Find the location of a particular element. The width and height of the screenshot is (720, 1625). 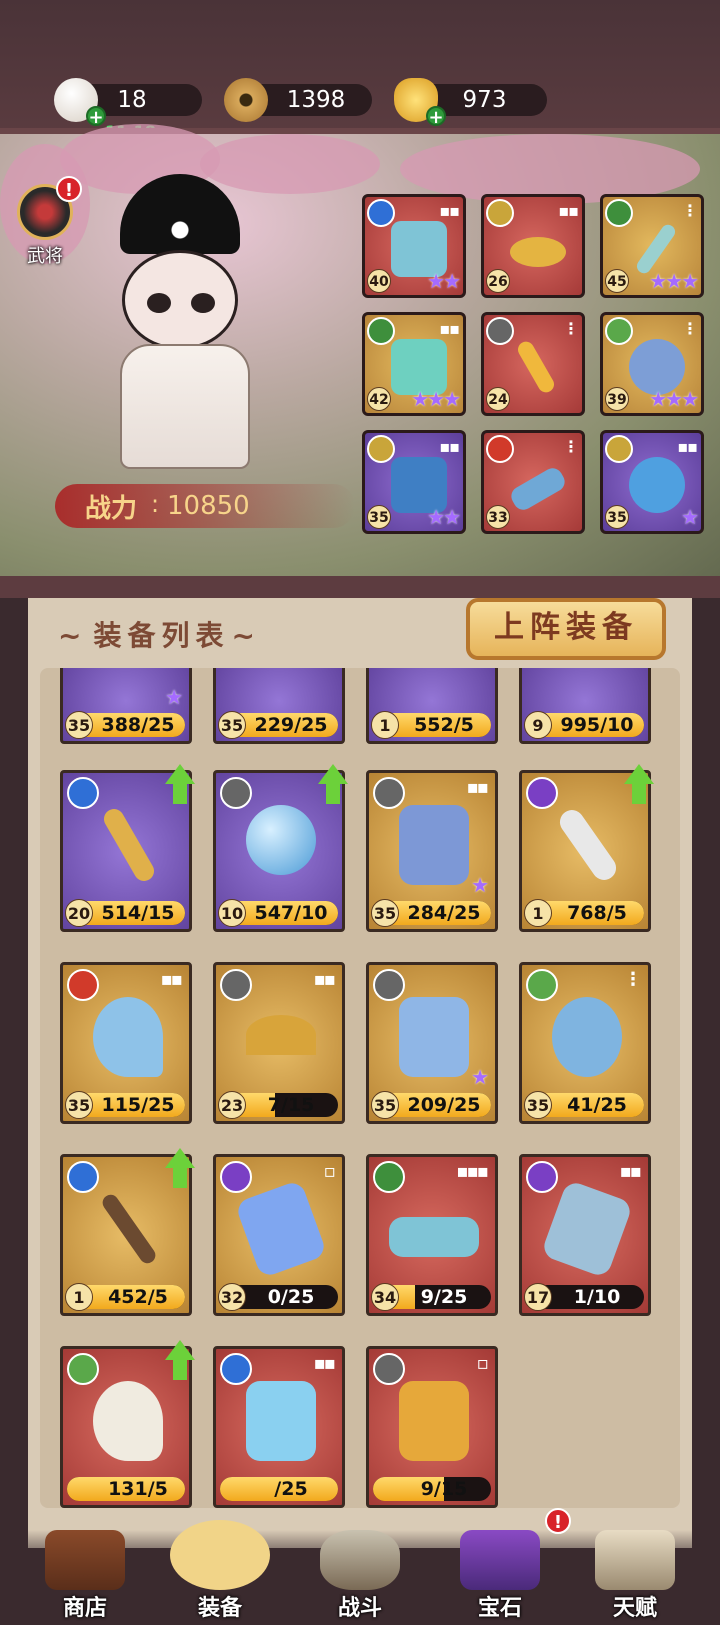

coin-value: 1398 is located at coordinates (316, 100).